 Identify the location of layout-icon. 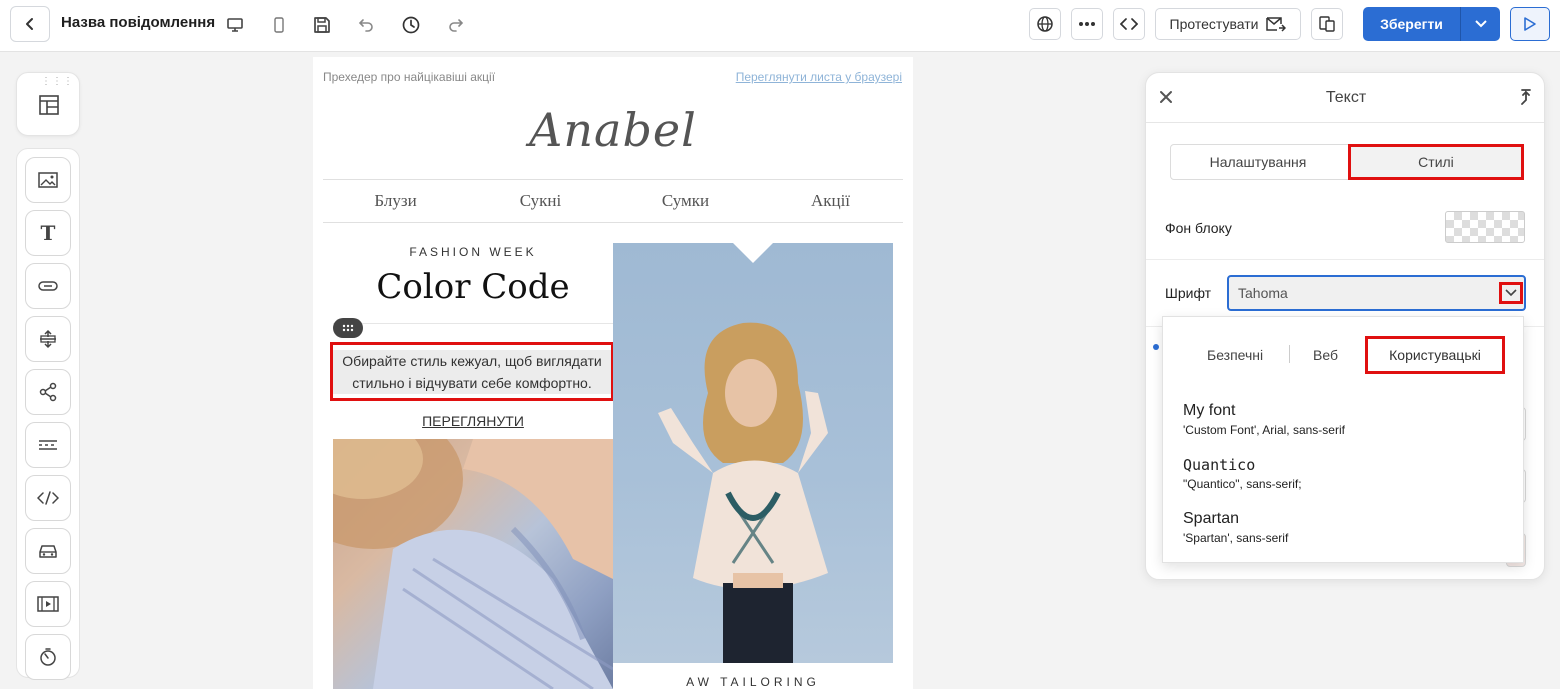
(49, 105).